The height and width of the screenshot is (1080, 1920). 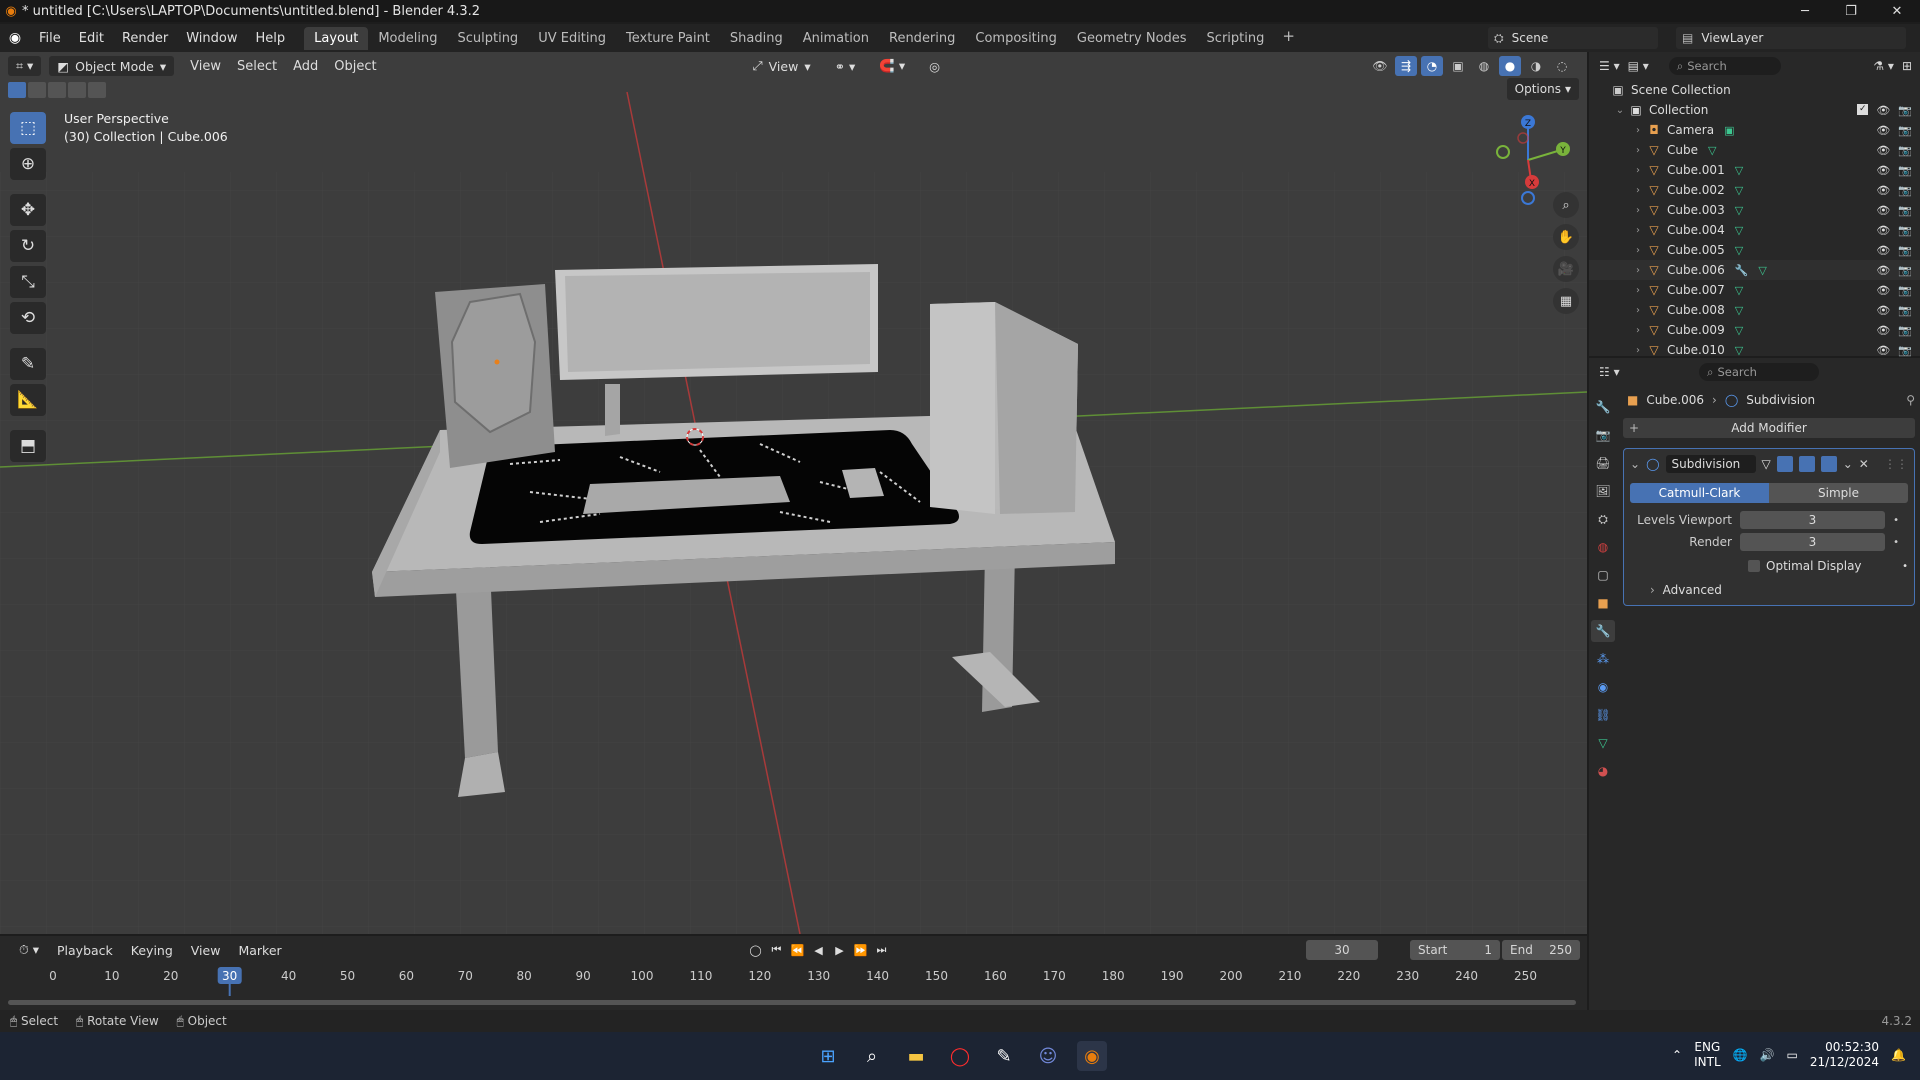 I want to click on viewport-menu-select: Select, so click(x=257, y=66).